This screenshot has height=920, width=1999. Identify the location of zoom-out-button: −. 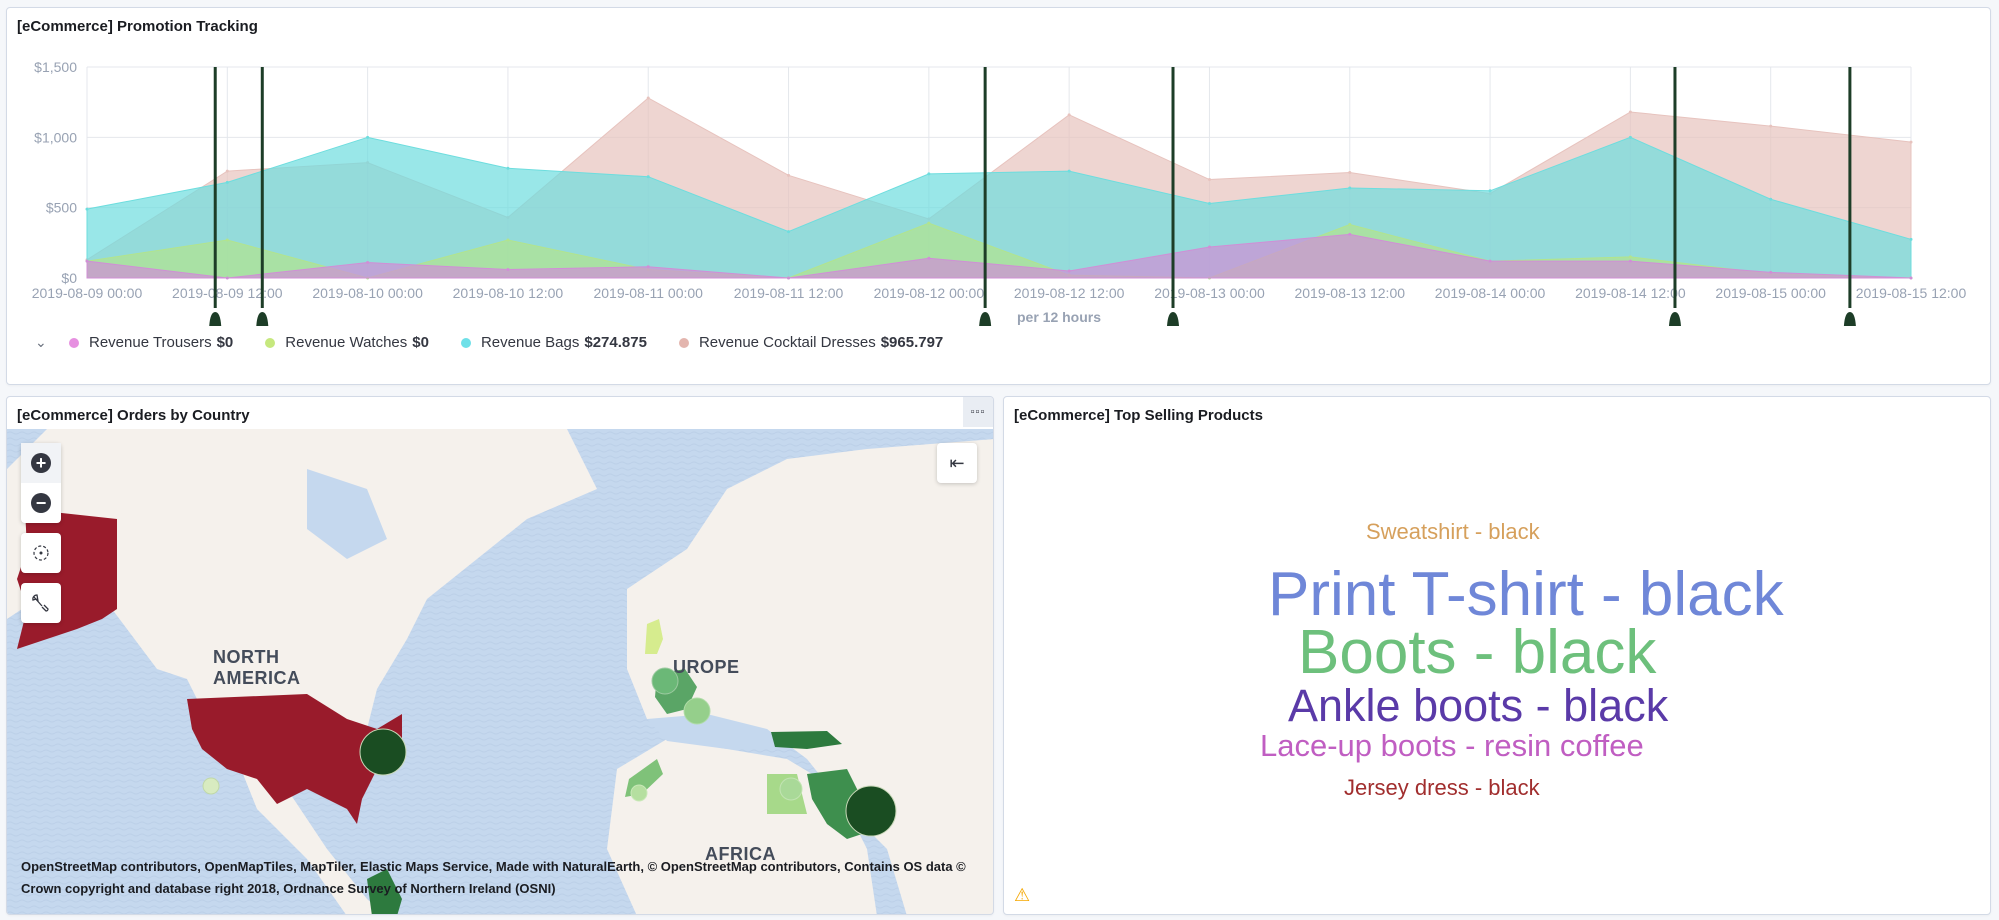
(41, 503).